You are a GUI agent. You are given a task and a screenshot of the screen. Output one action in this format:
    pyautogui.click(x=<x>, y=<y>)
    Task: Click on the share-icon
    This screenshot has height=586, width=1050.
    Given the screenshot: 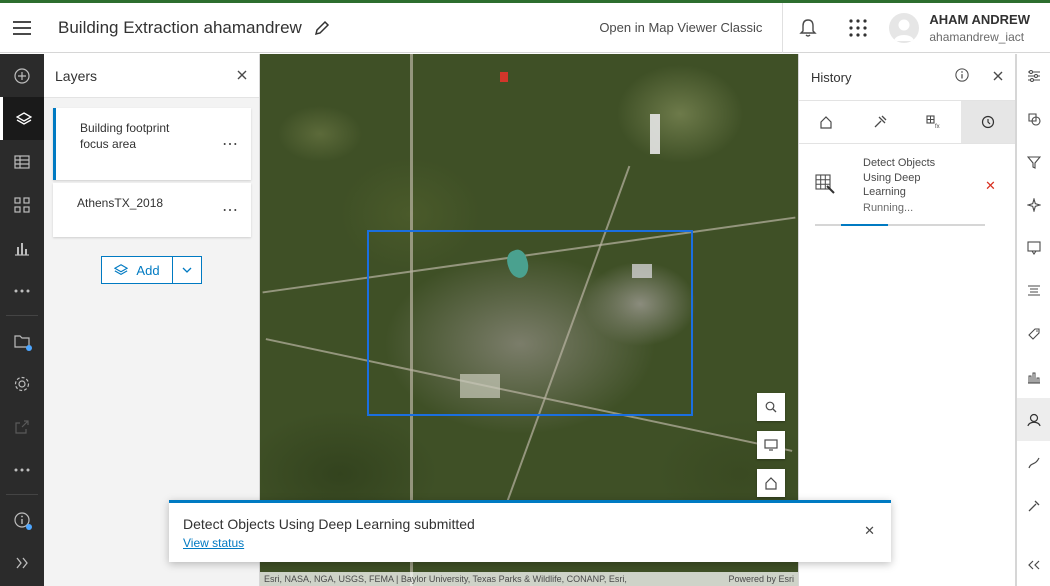 What is the action you would take?
    pyautogui.click(x=22, y=426)
    